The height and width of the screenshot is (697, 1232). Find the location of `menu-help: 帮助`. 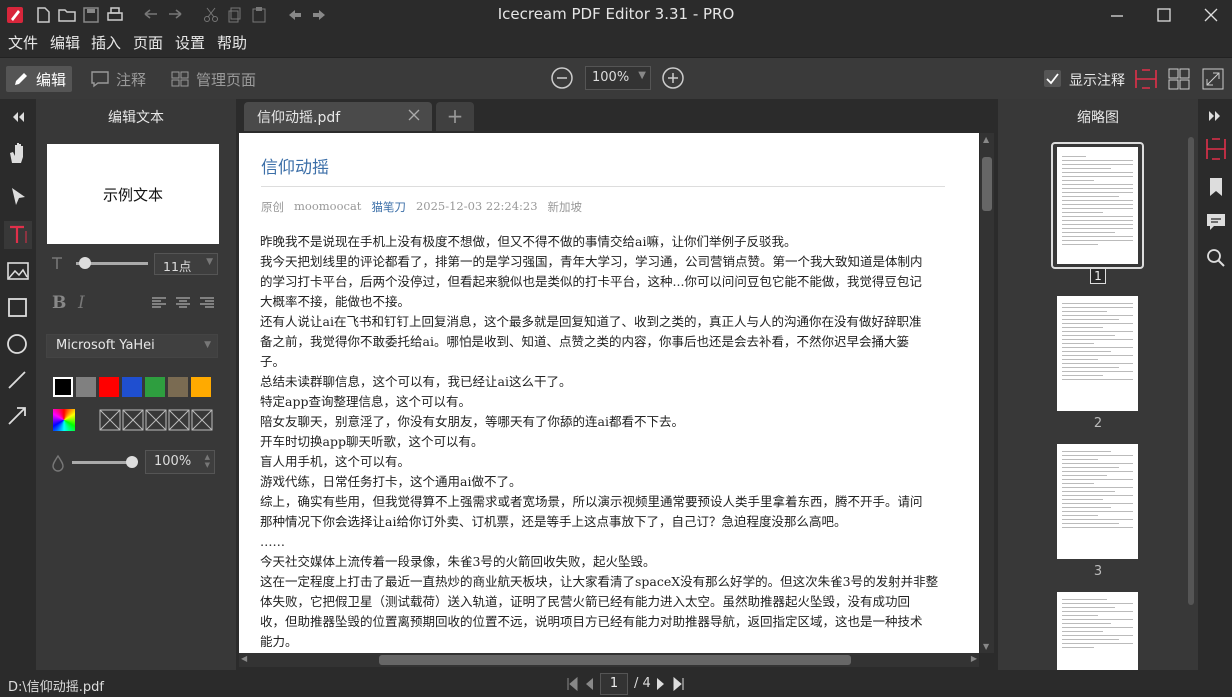

menu-help: 帮助 is located at coordinates (232, 42).